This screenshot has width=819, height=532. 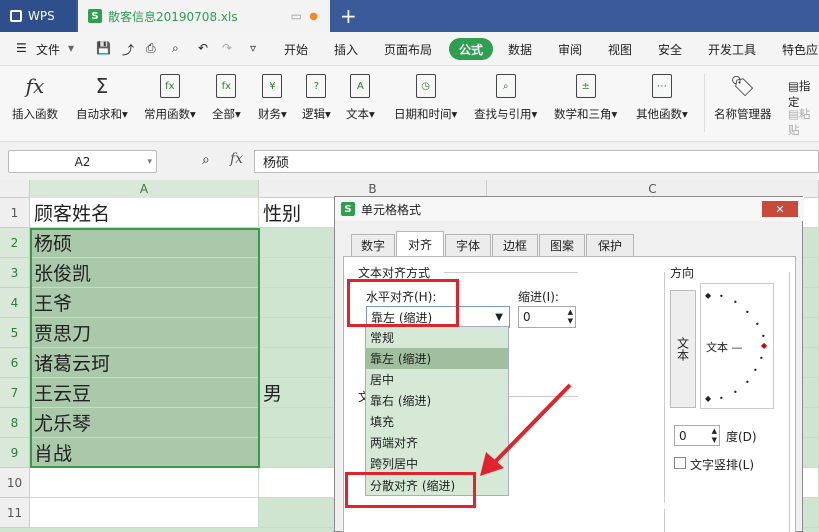 I want to click on more-functions-button: ⋯ 其他函数▾, so click(x=662, y=97).